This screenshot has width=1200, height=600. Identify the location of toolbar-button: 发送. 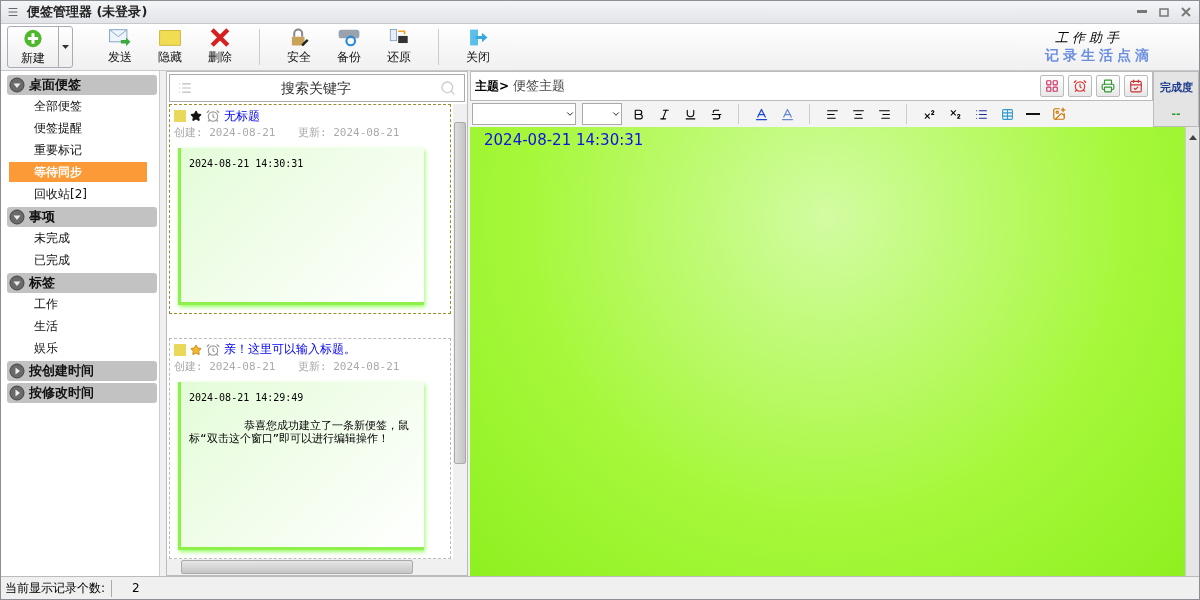
(120, 47).